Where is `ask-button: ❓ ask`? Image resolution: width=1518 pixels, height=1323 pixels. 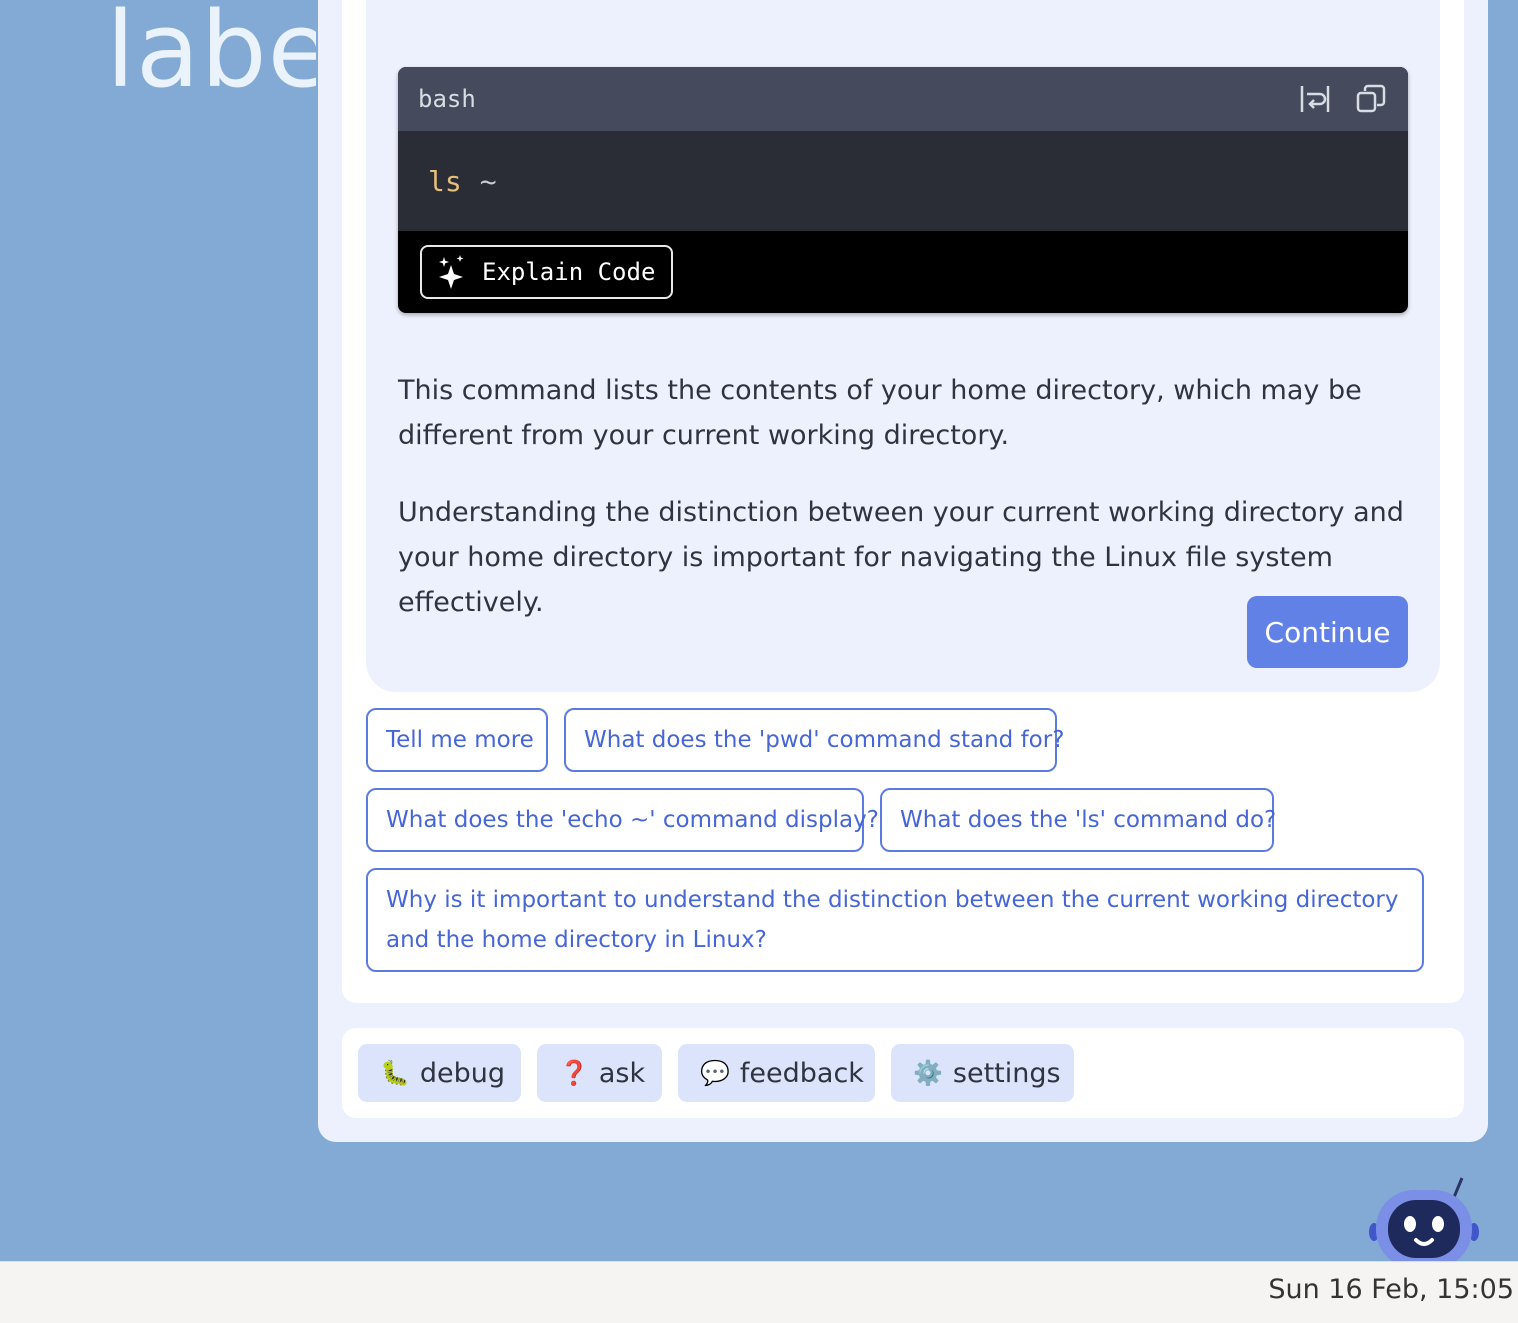 ask-button: ❓ ask is located at coordinates (599, 1073).